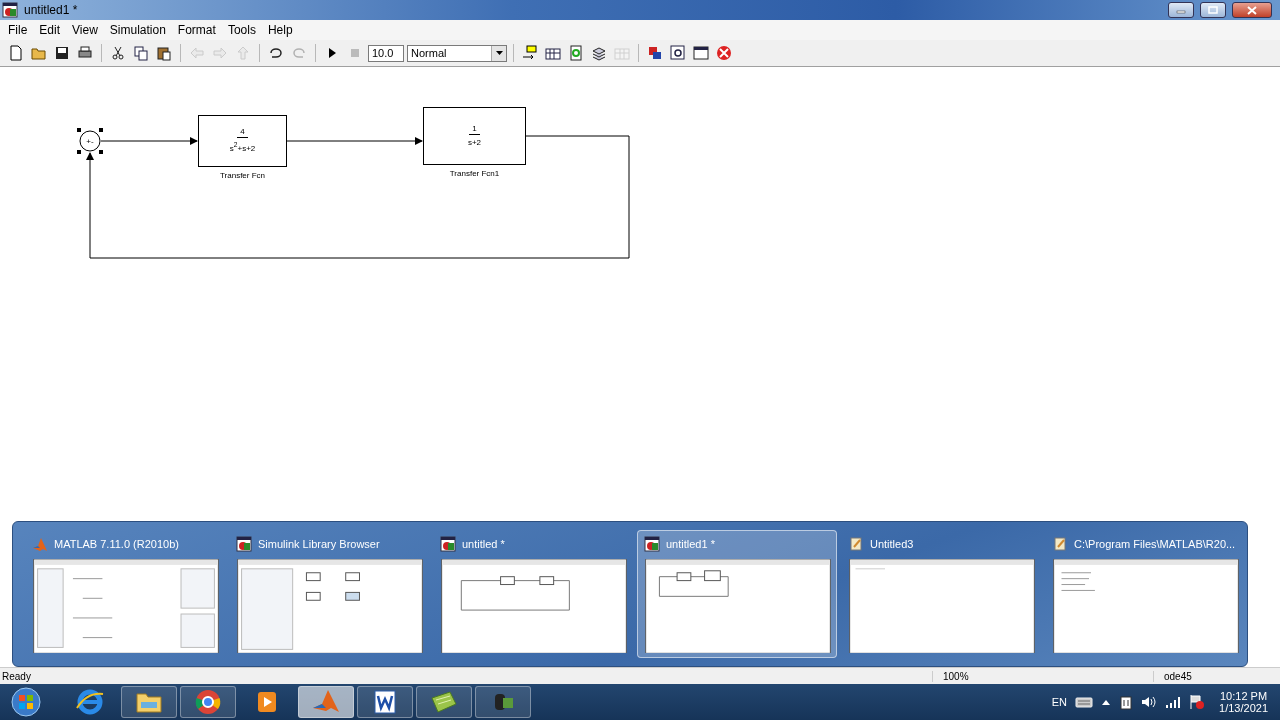 The width and height of the screenshot is (1280, 720). What do you see at coordinates (1213, 10) in the screenshot?
I see `maximize-button` at bounding box center [1213, 10].